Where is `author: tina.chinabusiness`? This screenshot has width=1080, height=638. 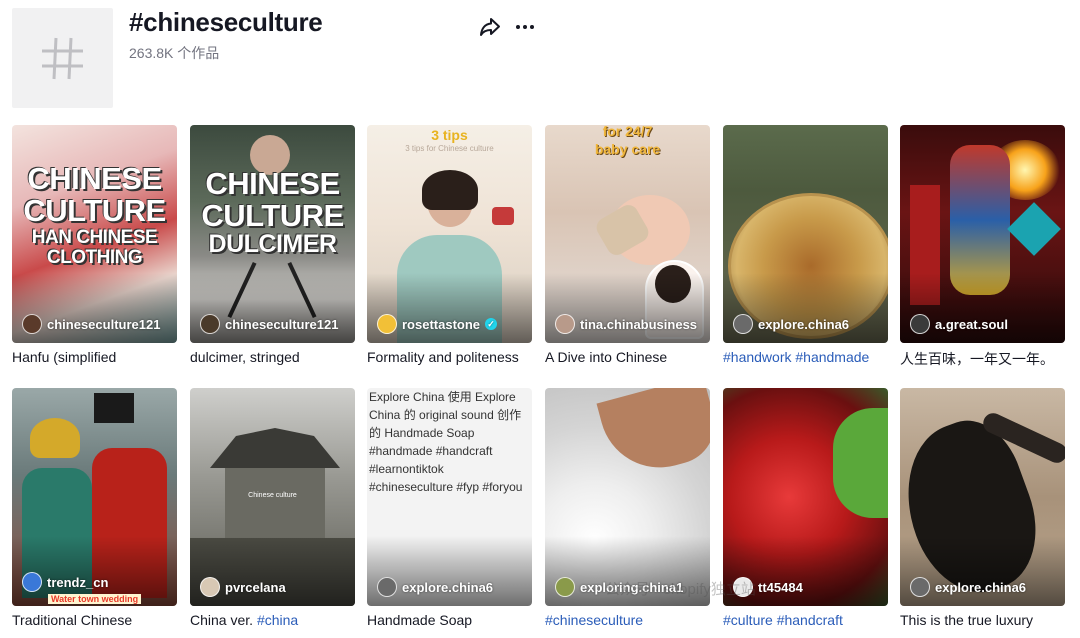
author: tina.chinabusiness is located at coordinates (626, 324).